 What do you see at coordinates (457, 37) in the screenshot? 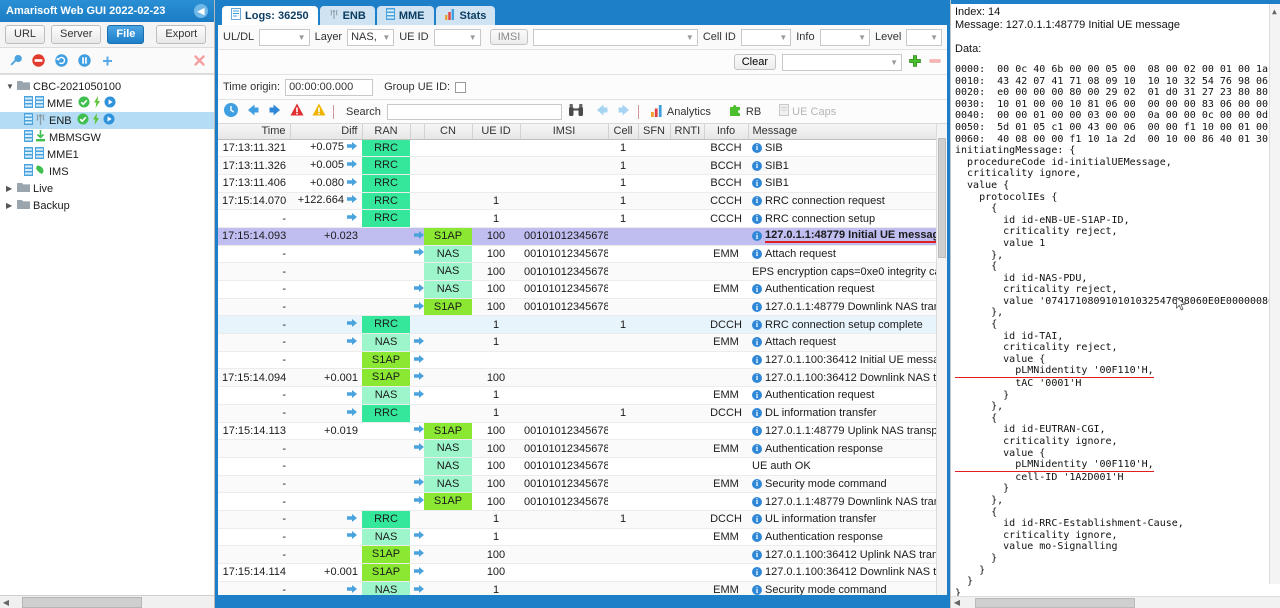
I see `ueid-select: ▼` at bounding box center [457, 37].